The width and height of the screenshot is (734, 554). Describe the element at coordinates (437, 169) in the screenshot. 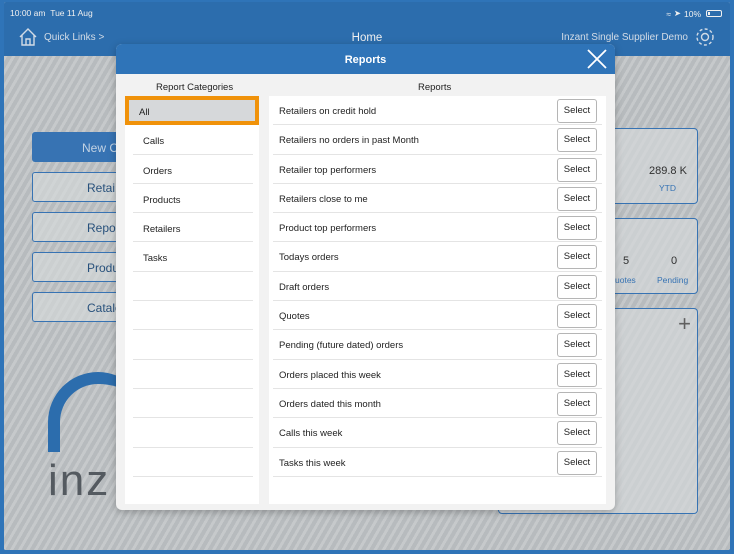

I see `report-row: Retailer top performers Select` at that location.